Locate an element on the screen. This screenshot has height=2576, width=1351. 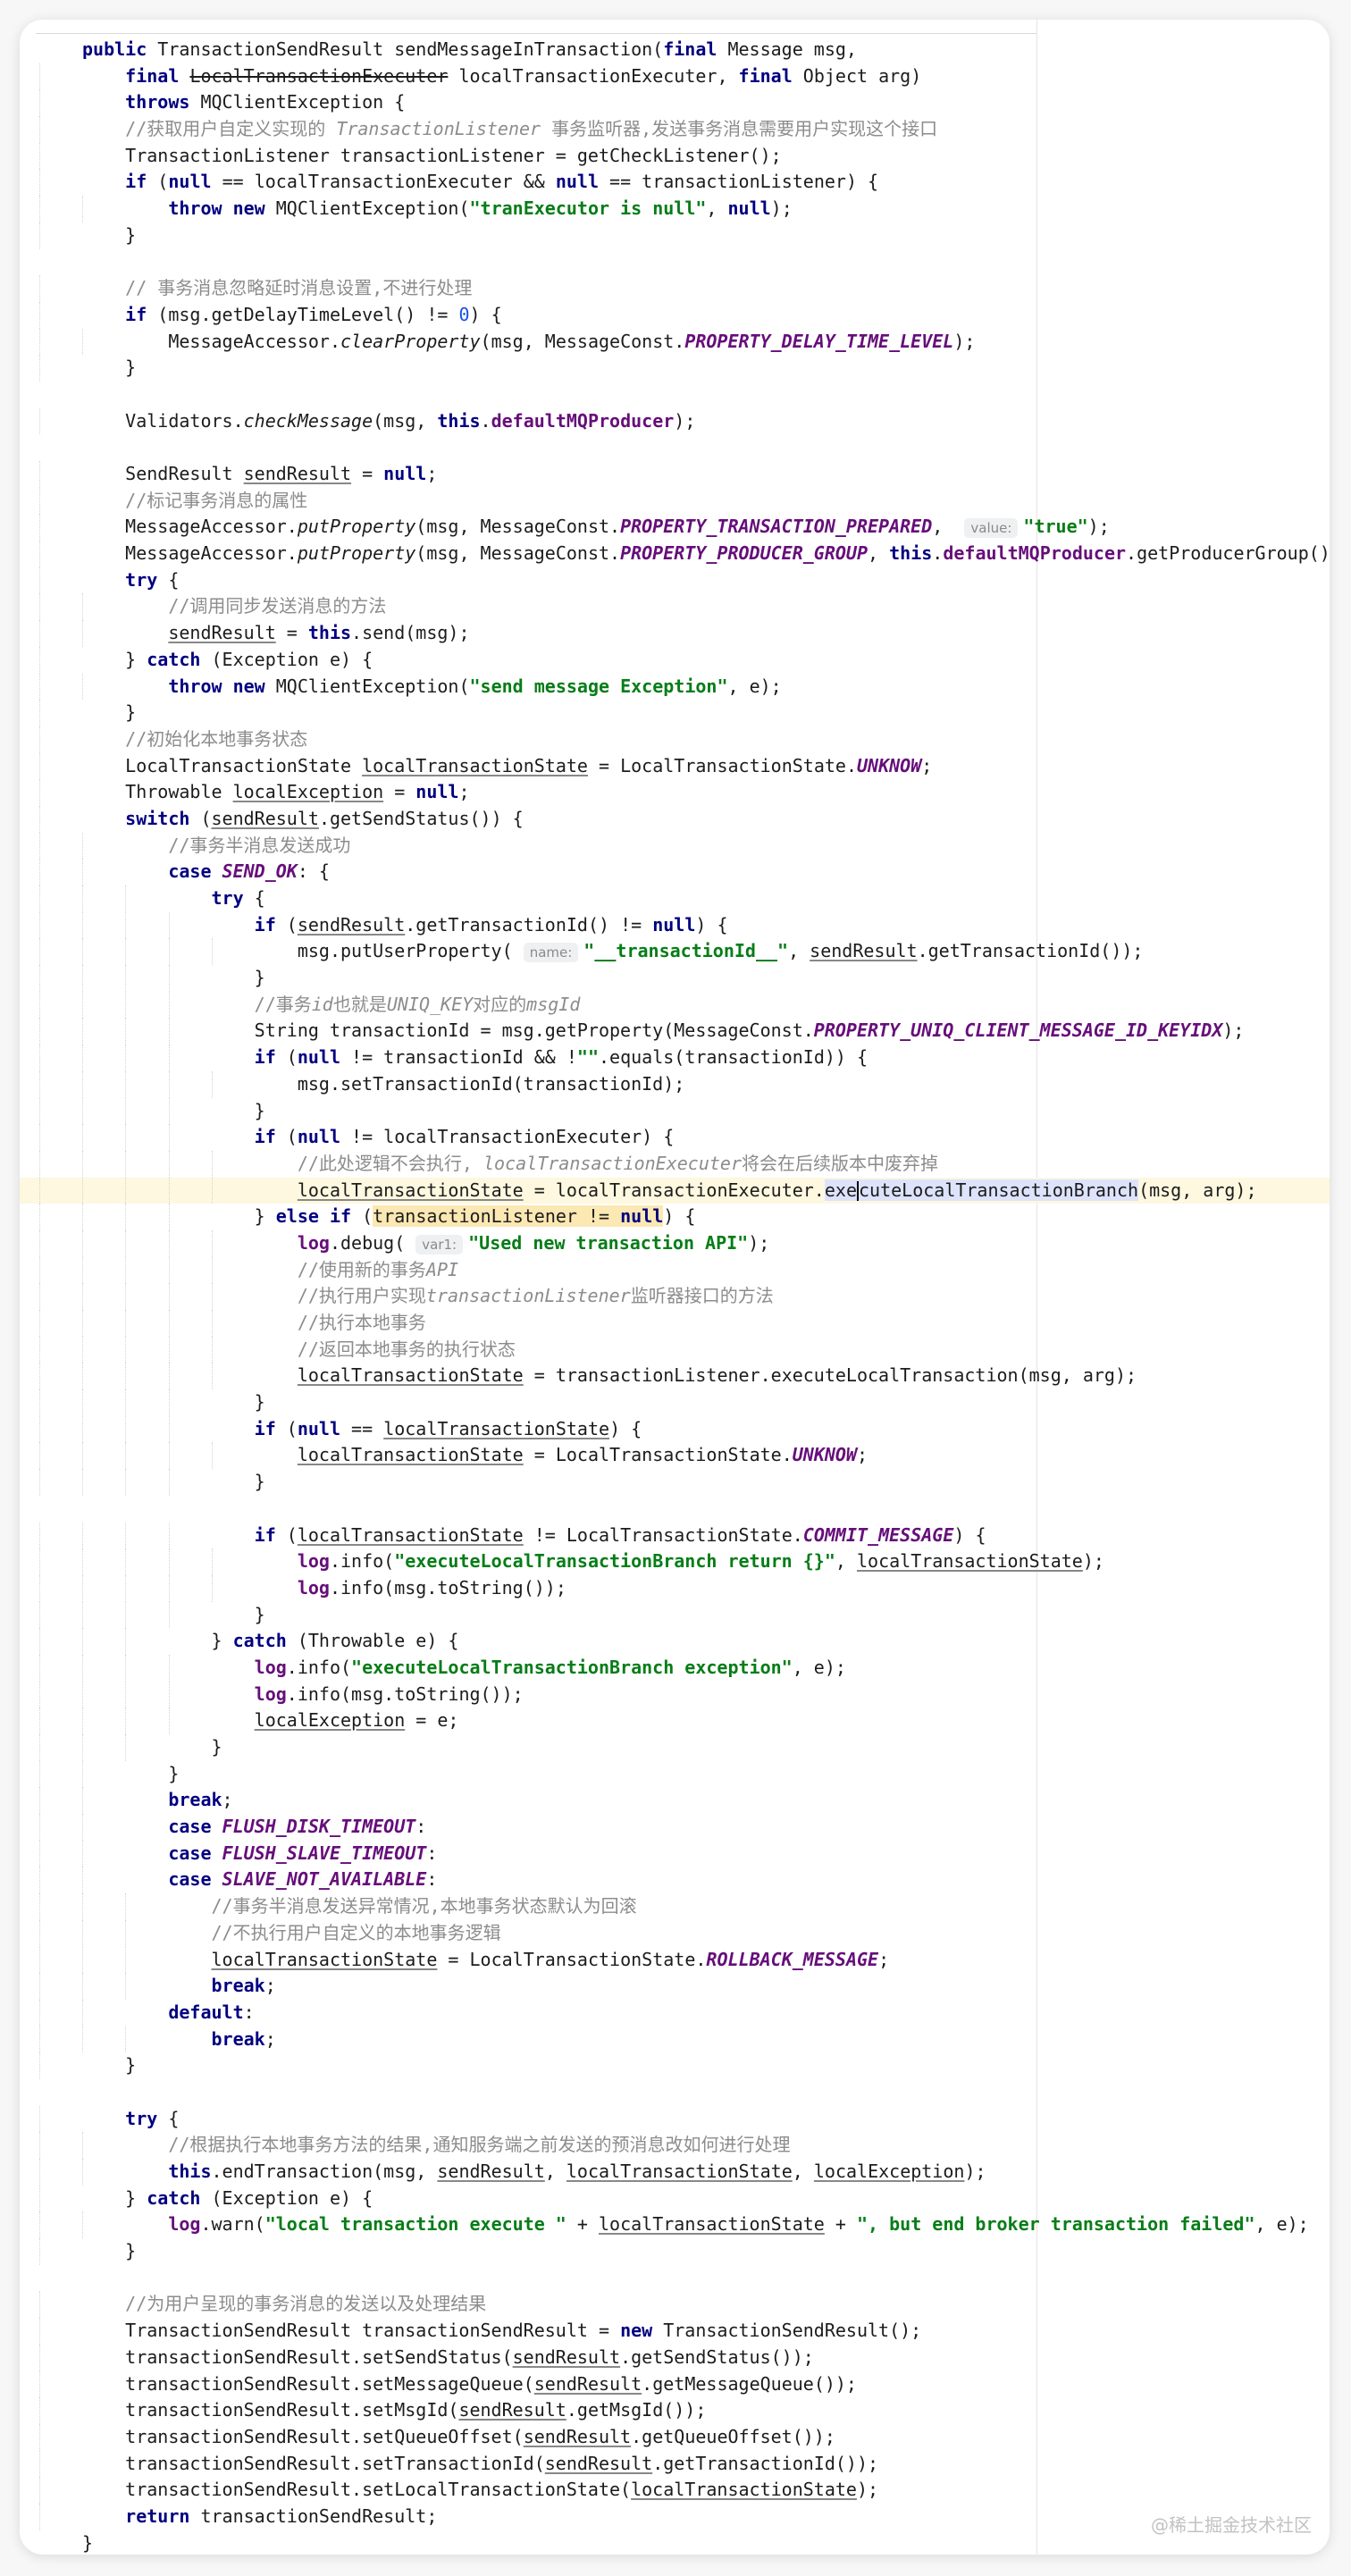
code-line: if (null != localTransactionExecuter) { is located at coordinates (675, 1137).